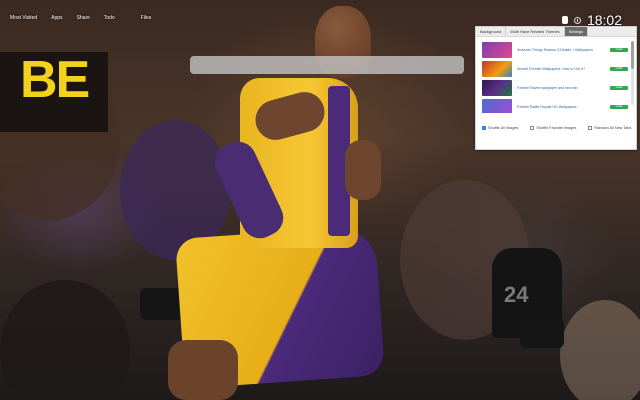 This screenshot has height=400, width=640. What do you see at coordinates (564, 20) in the screenshot?
I see `weather-icon` at bounding box center [564, 20].